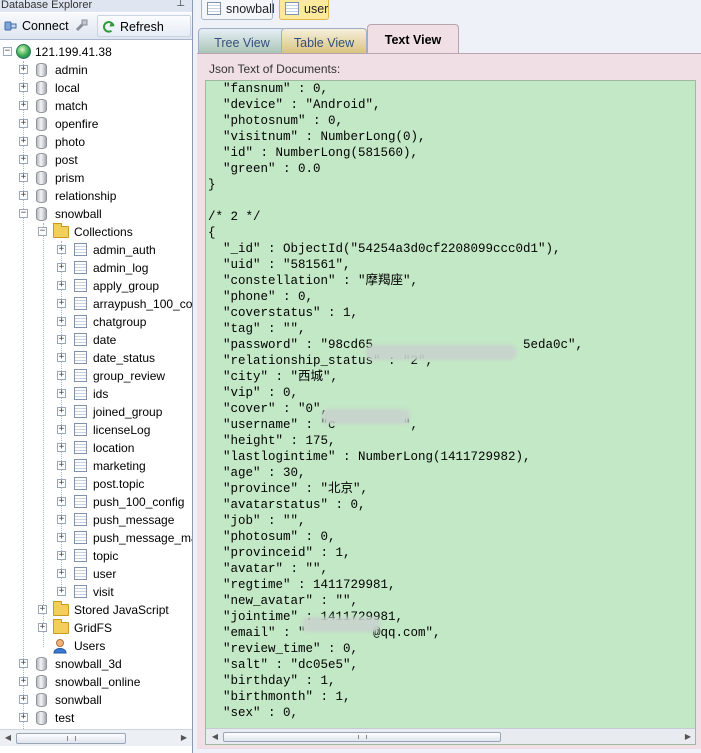 This screenshot has width=701, height=753. I want to click on tree-database-node: − snowball, so click(95, 214).